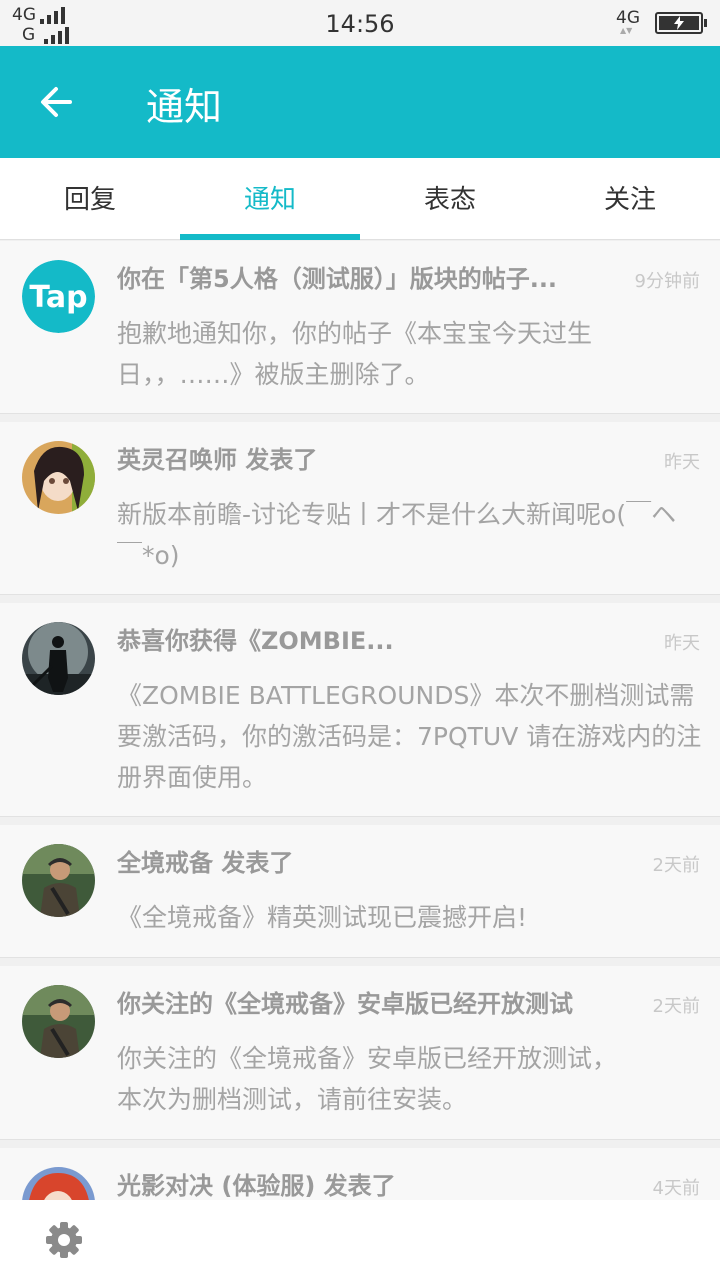 The image size is (720, 1280). I want to click on tap-logo-icon: Tap, so click(58, 296).